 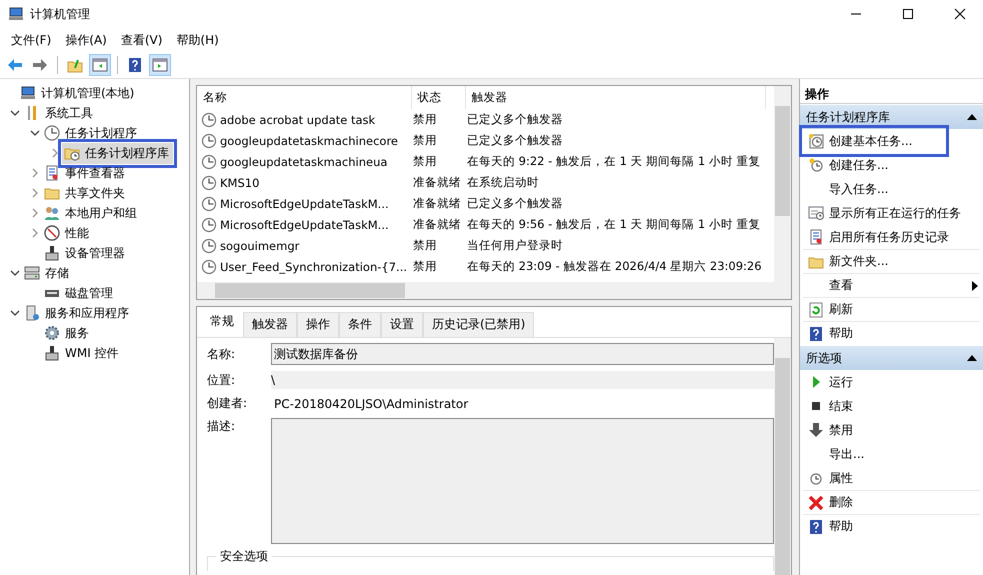 I want to click on action-item: 显示所有正在运行的任务, so click(x=891, y=213).